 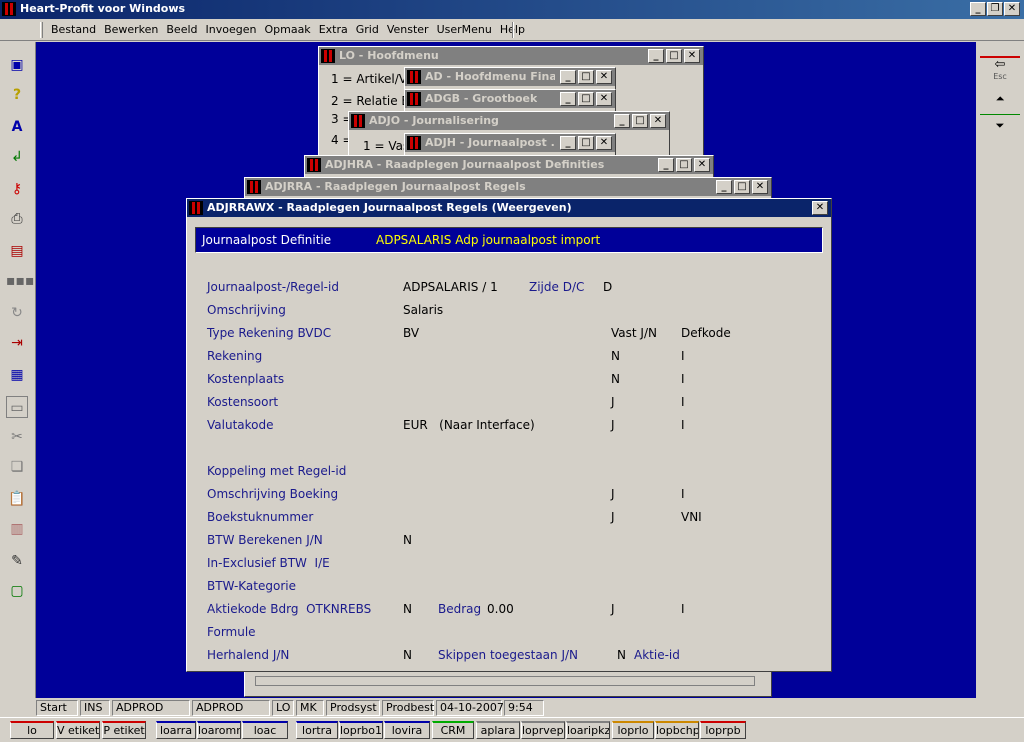 I want to click on adgb-maximize-icon: □, so click(x=586, y=99).